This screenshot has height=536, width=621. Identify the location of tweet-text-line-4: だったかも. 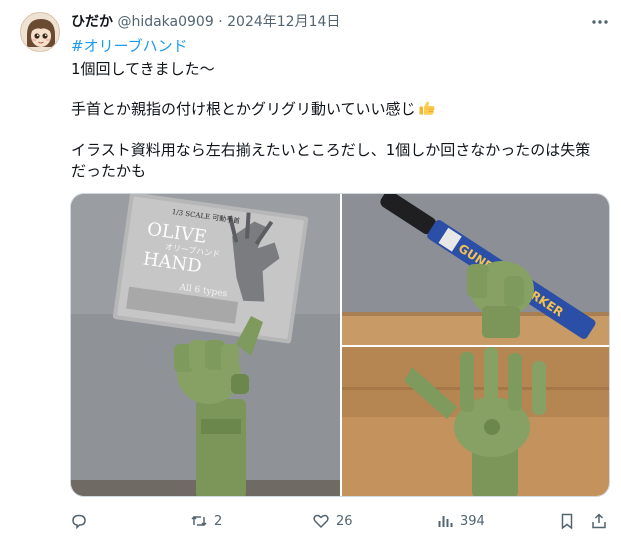
(109, 171).